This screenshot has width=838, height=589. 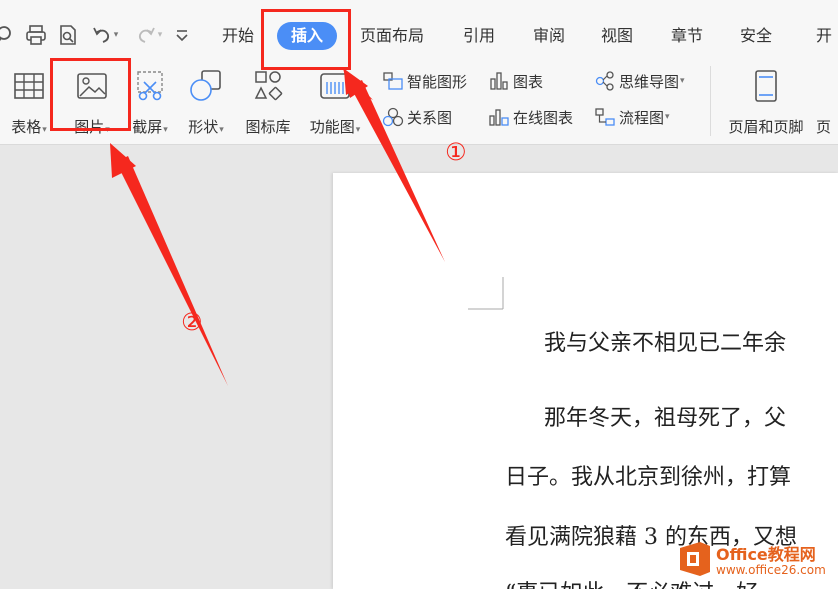 I want to click on step-2-marker: ②, so click(x=192, y=322).